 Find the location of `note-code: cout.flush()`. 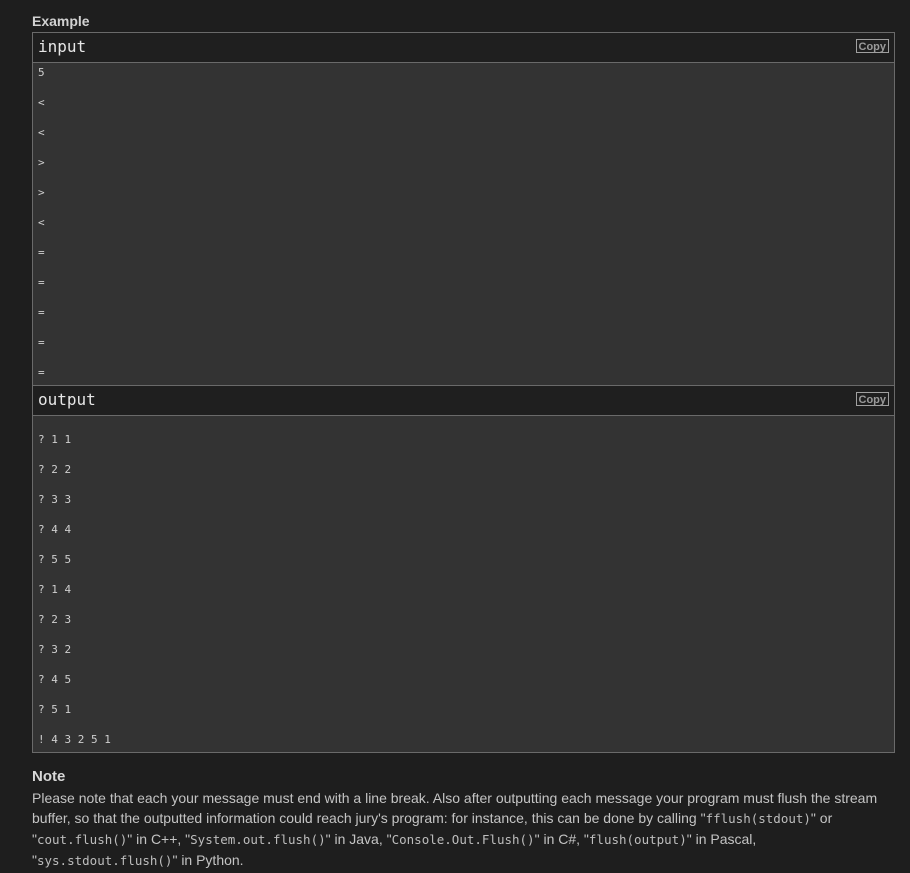

note-code: cout.flush() is located at coordinates (82, 839).